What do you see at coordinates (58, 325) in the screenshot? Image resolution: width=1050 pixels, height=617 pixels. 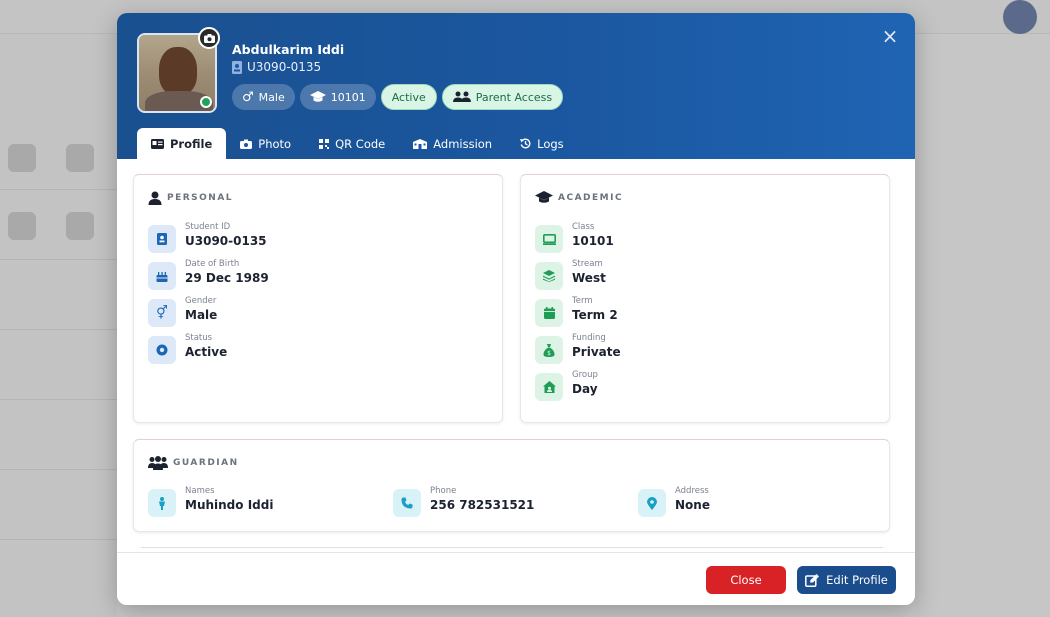 I see `background-table` at bounding box center [58, 325].